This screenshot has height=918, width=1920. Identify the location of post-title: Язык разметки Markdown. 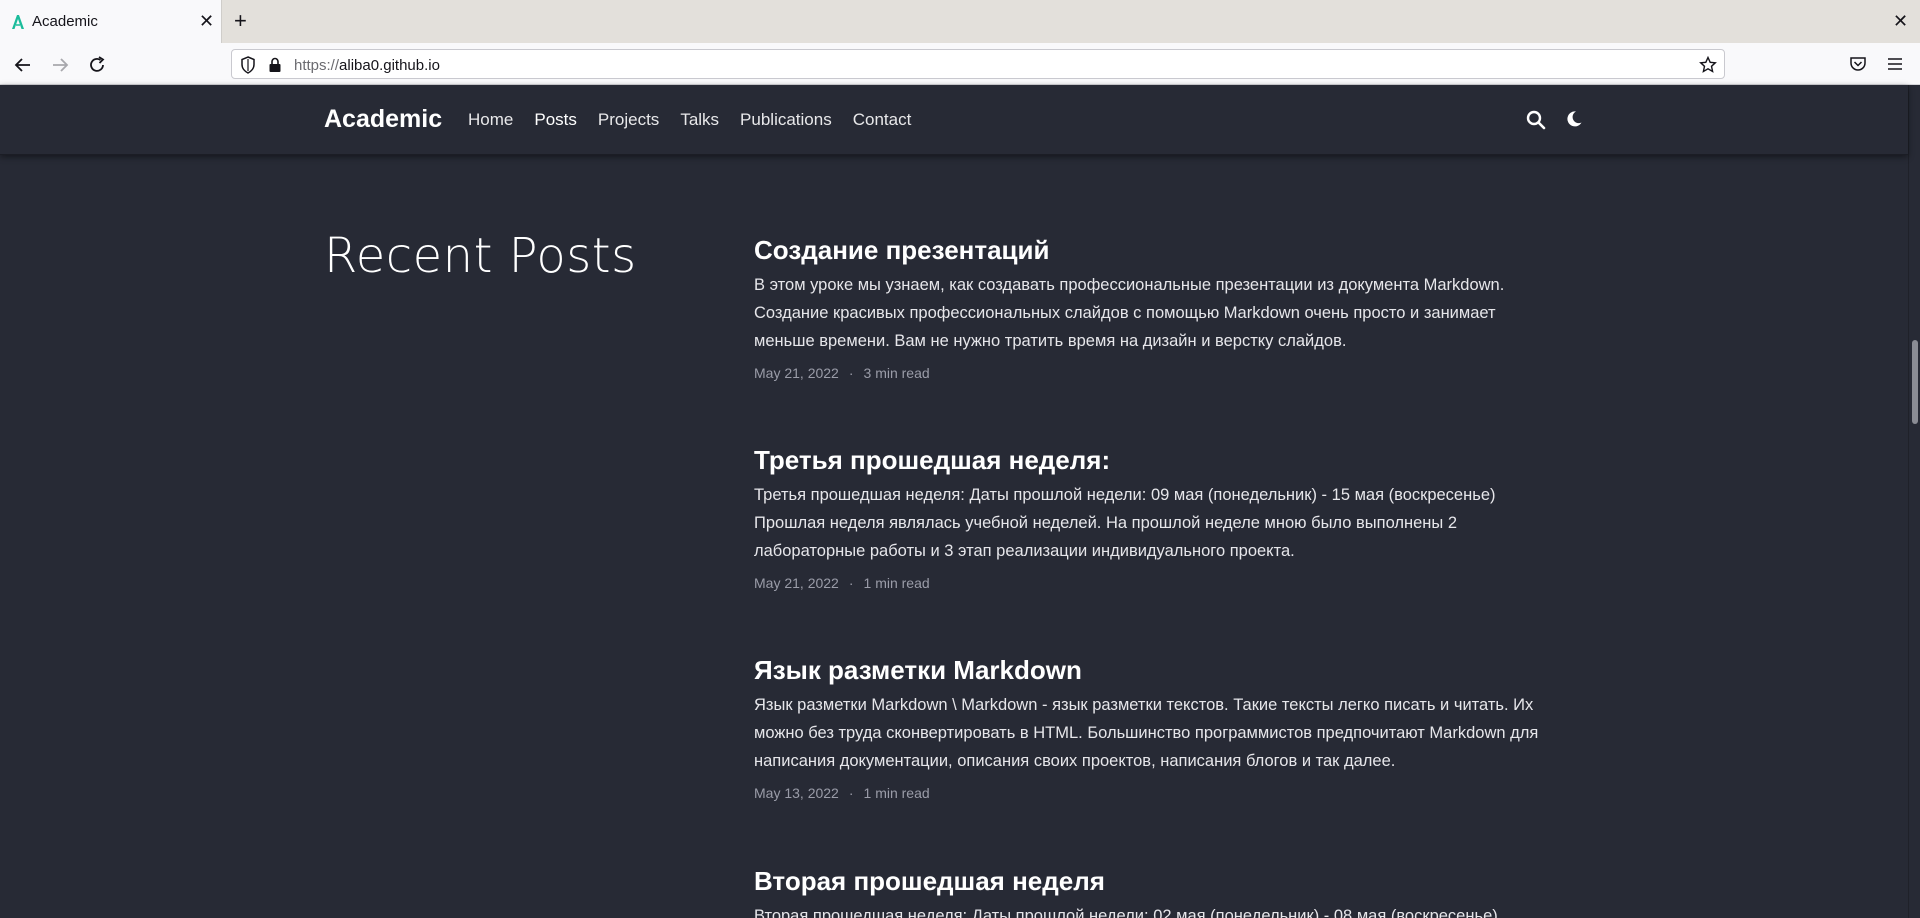
(1154, 670).